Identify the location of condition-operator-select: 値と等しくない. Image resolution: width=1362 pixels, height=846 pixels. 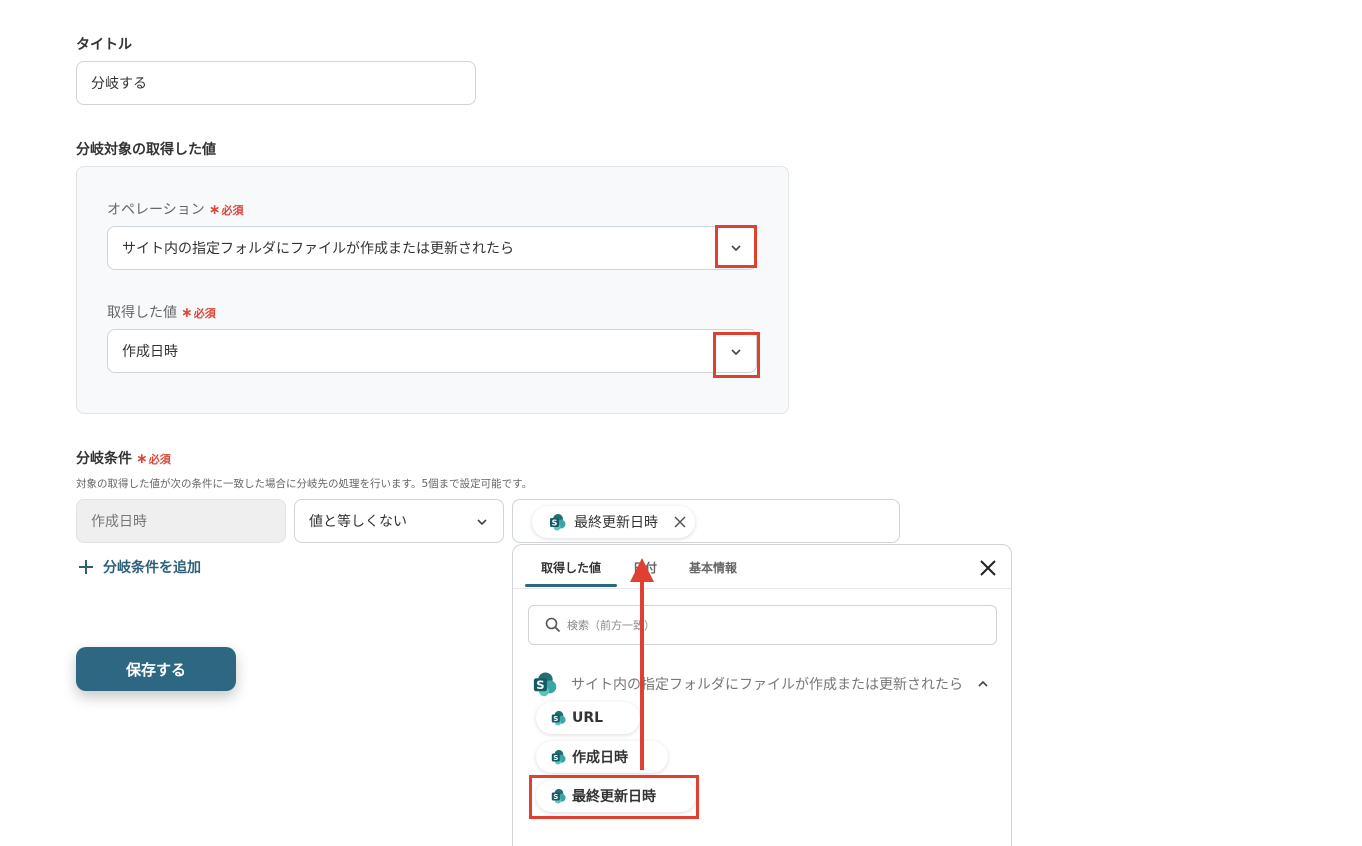
(399, 521).